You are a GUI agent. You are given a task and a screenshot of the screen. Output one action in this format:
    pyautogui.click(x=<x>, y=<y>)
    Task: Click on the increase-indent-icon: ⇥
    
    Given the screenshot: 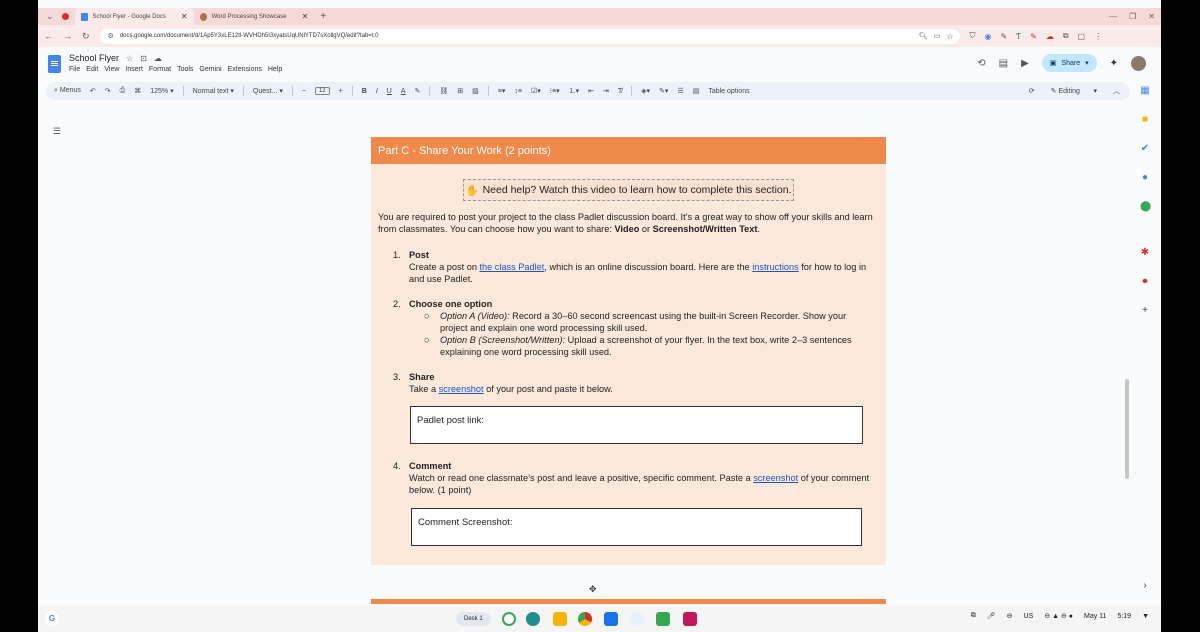 What is the action you would take?
    pyautogui.click(x=606, y=91)
    